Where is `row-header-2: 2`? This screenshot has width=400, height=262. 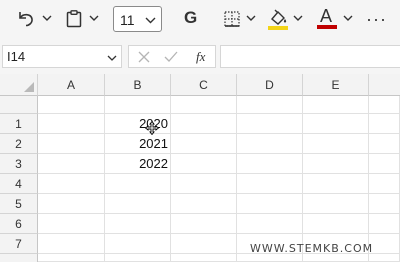 row-header-2: 2 is located at coordinates (19, 144).